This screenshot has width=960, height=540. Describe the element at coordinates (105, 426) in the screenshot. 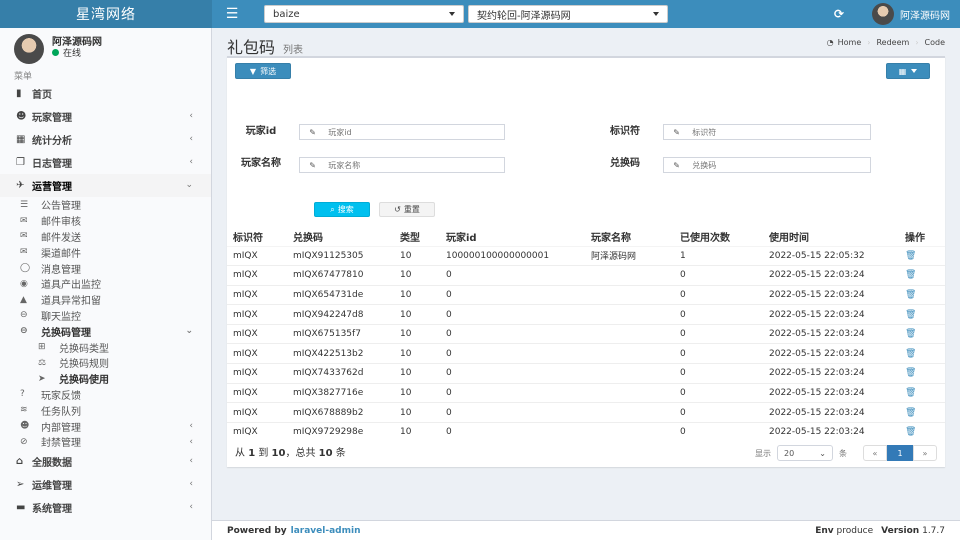

I see `sidebar-sub-internal: ☻ 内部管理 ‹` at that location.